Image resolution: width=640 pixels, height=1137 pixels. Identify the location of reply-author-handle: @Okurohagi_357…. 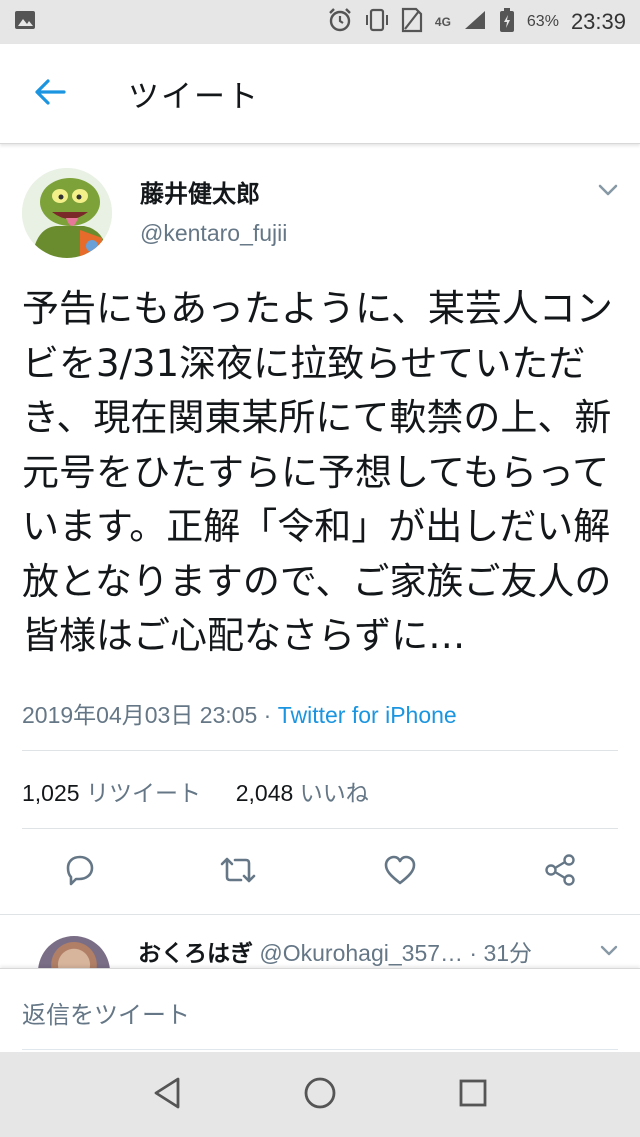
(361, 953).